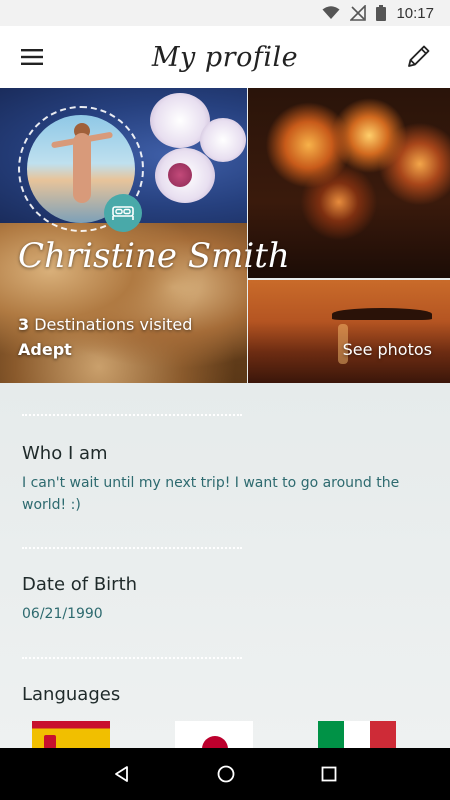 Image resolution: width=450 pixels, height=800 pixels. I want to click on page-title: My profile, so click(225, 57).